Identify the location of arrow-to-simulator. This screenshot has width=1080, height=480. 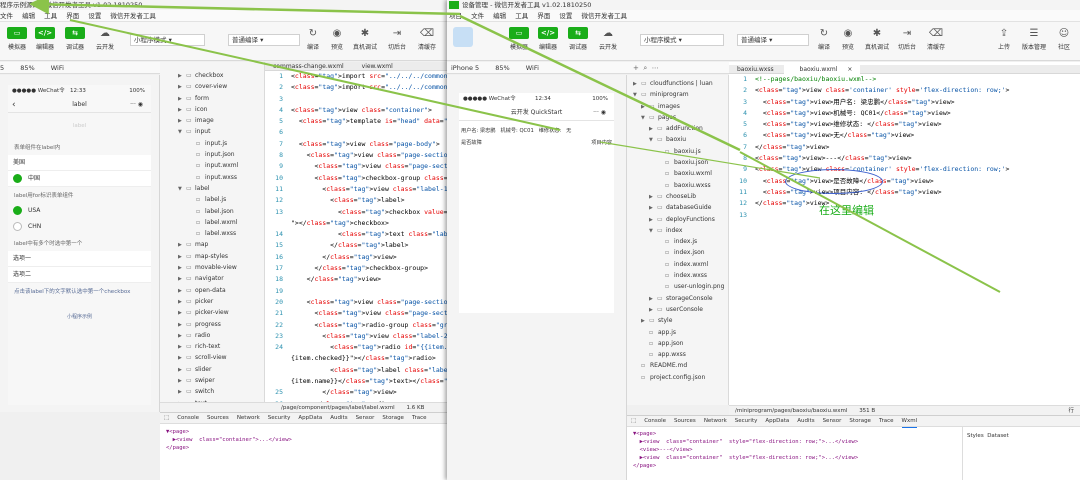
(870, 222).